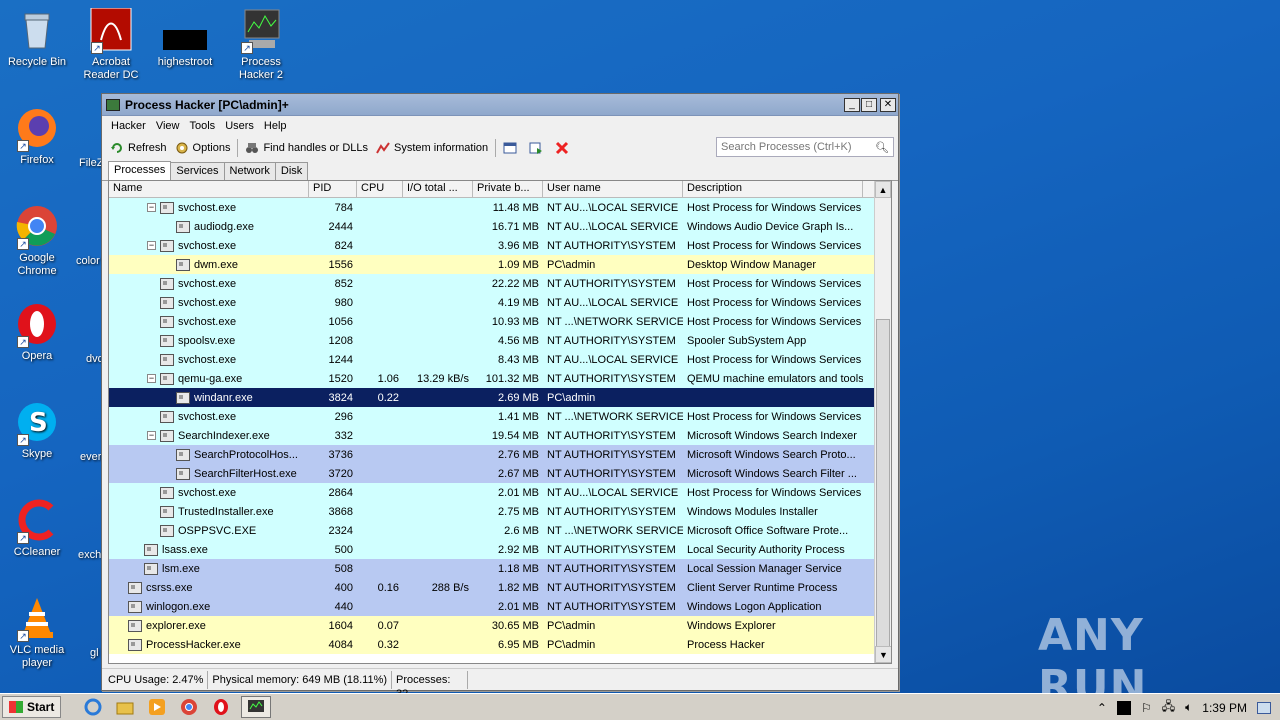 Image resolution: width=1280 pixels, height=720 pixels. Describe the element at coordinates (37, 38) in the screenshot. I see `desktop-icon-recycle-bin: Recycle Bin` at that location.